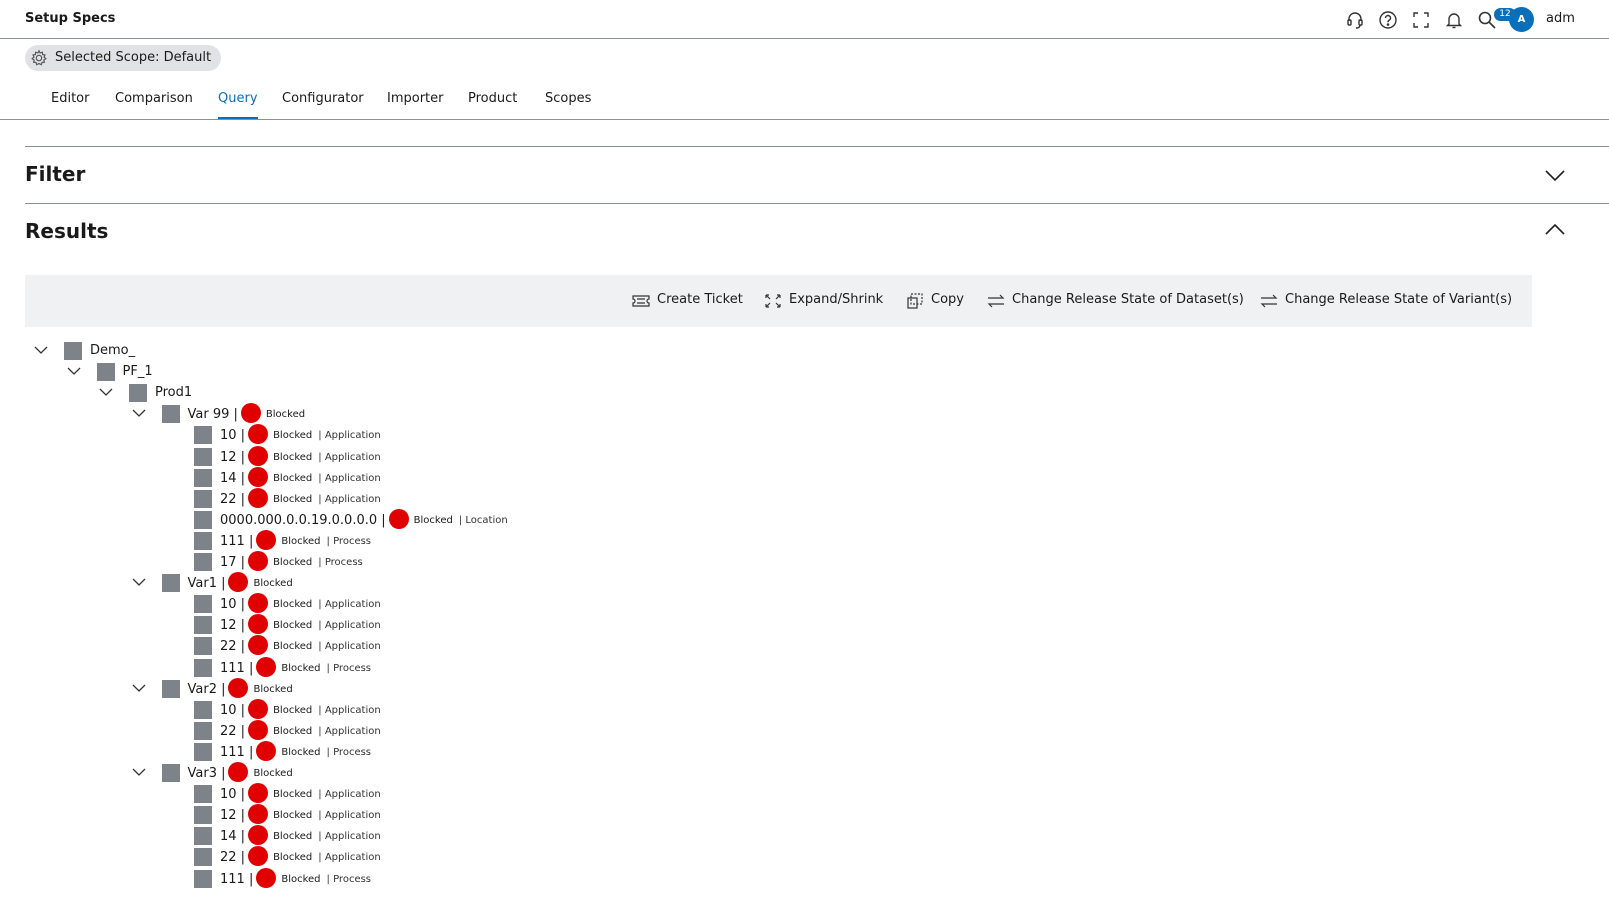 The height and width of the screenshot is (916, 1609). Describe the element at coordinates (804, 392) in the screenshot. I see `tree-row: Prod1` at that location.